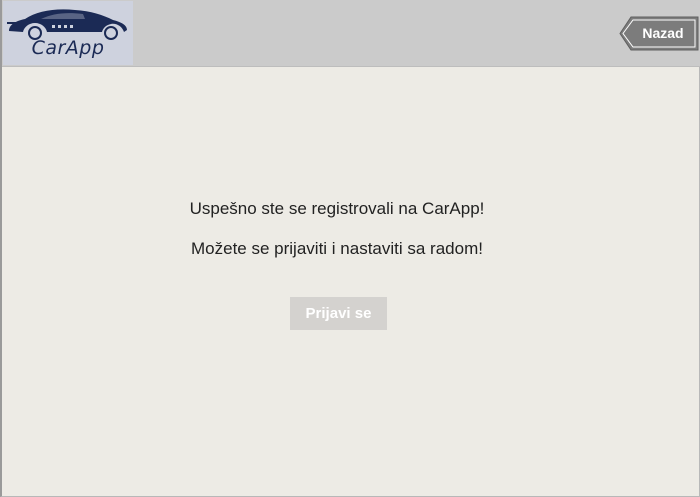 The width and height of the screenshot is (700, 497). I want to click on logo-text: CarApp, so click(68, 48).